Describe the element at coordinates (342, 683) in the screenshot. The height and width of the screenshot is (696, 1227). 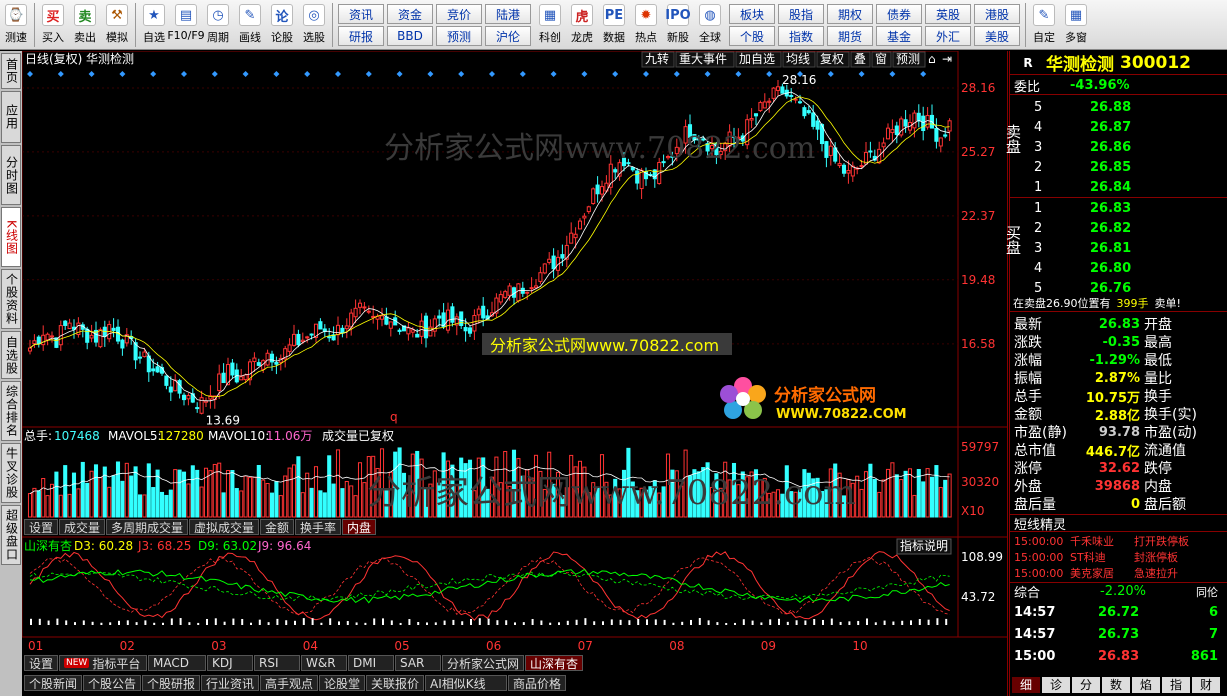
I see `news-tab-5: 论股堂` at that location.